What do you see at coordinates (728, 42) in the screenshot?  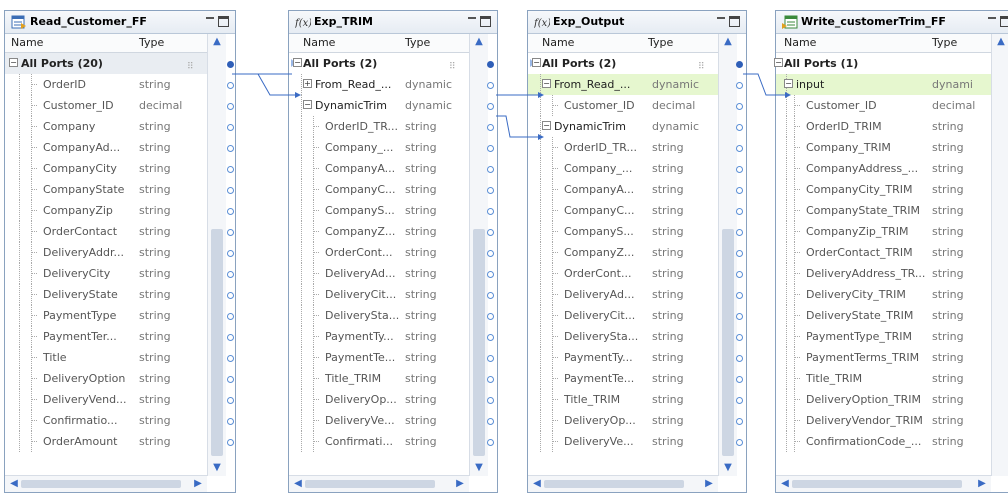 I see `scroll-up-icon: ▲` at bounding box center [728, 42].